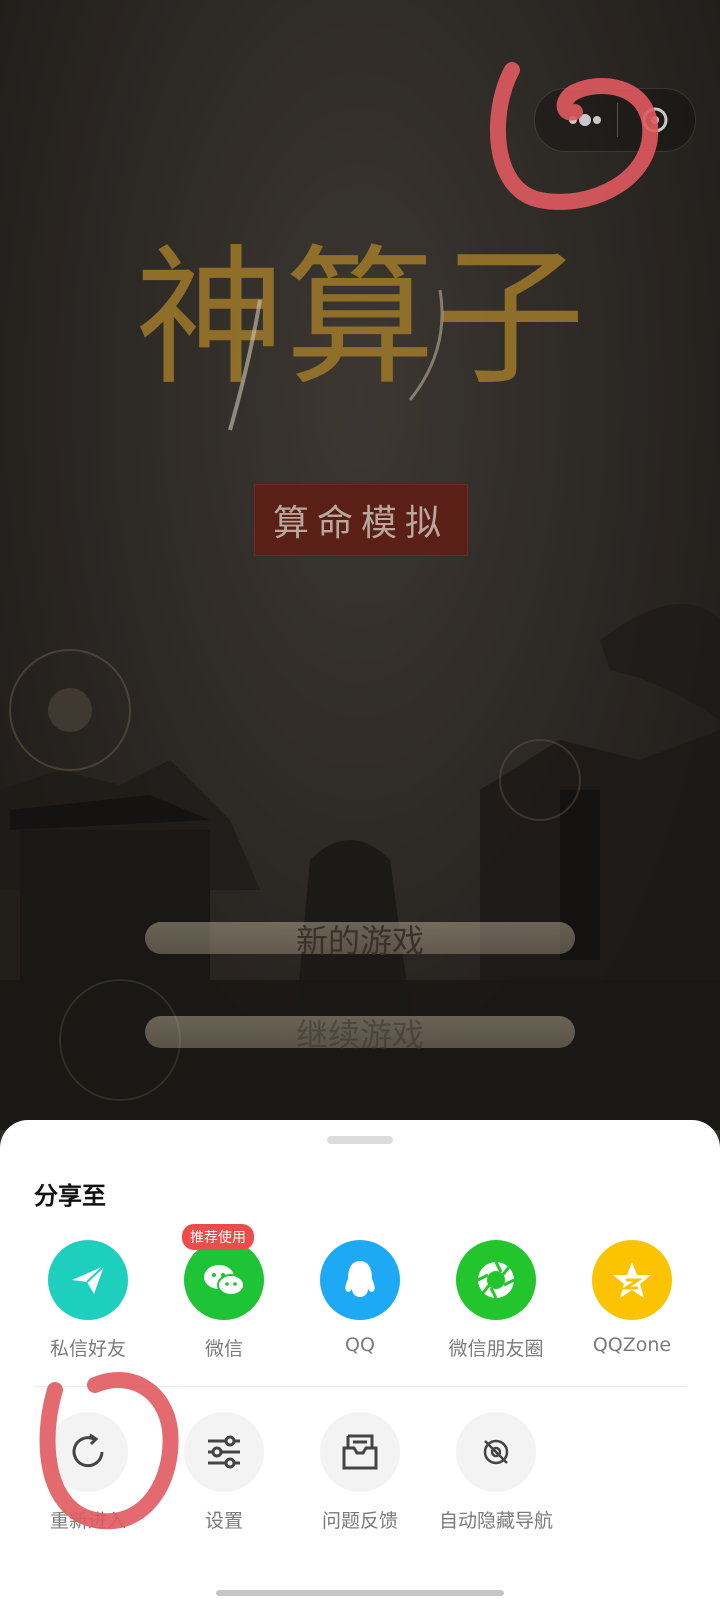 Image resolution: width=720 pixels, height=1600 pixels. I want to click on action-label: 重新进入, so click(87, 1521).